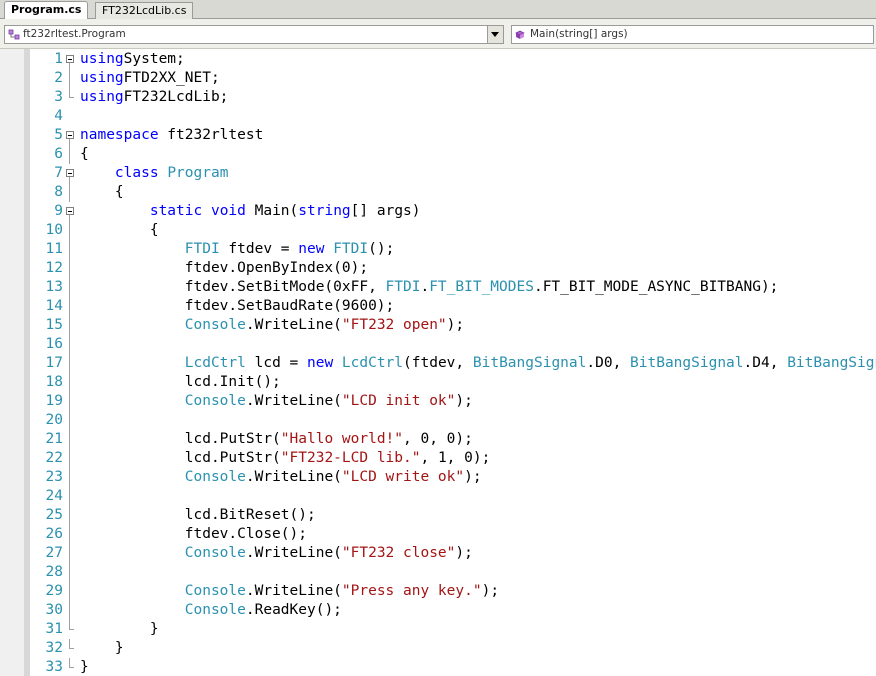  I want to click on code-token: lcd.PutStr(, so click(180, 458).